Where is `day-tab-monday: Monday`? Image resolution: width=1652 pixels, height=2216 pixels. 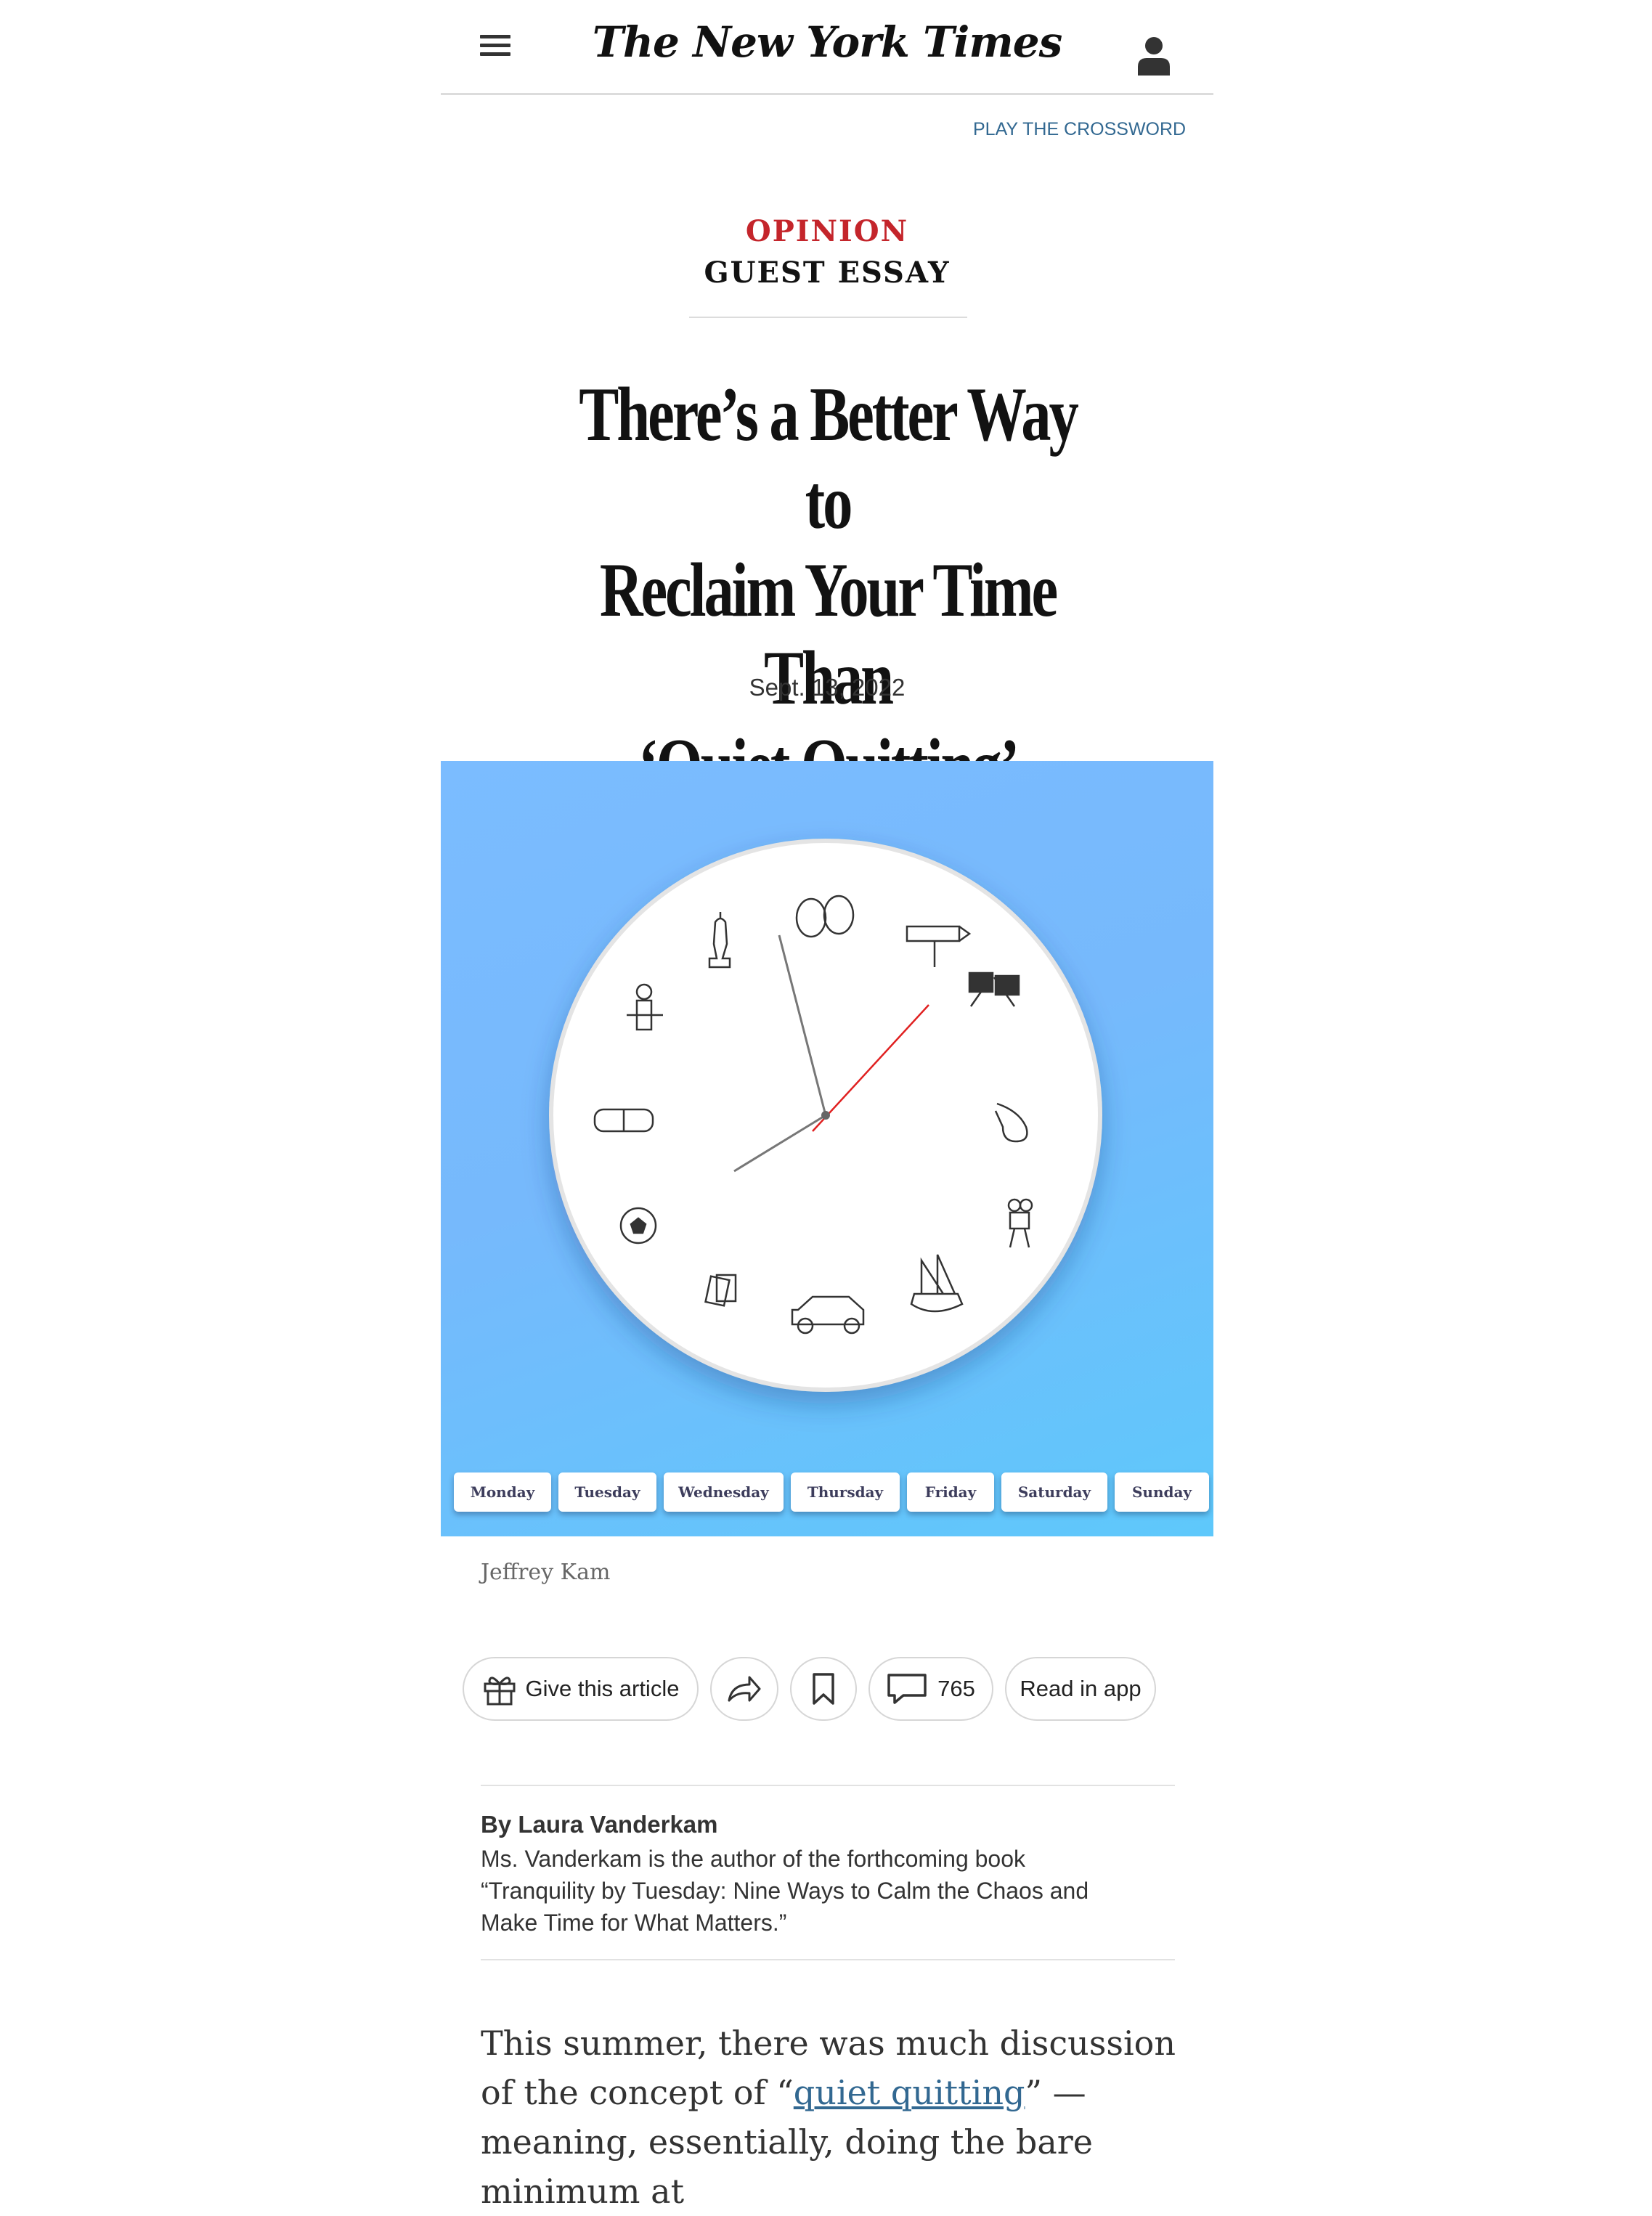
day-tab-monday: Monday is located at coordinates (503, 1492).